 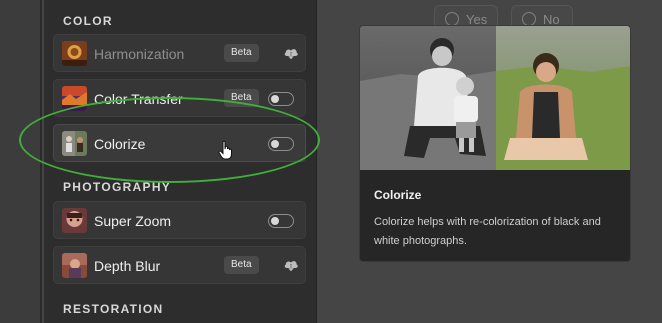 What do you see at coordinates (529, 19) in the screenshot?
I see `frown-icon` at bounding box center [529, 19].